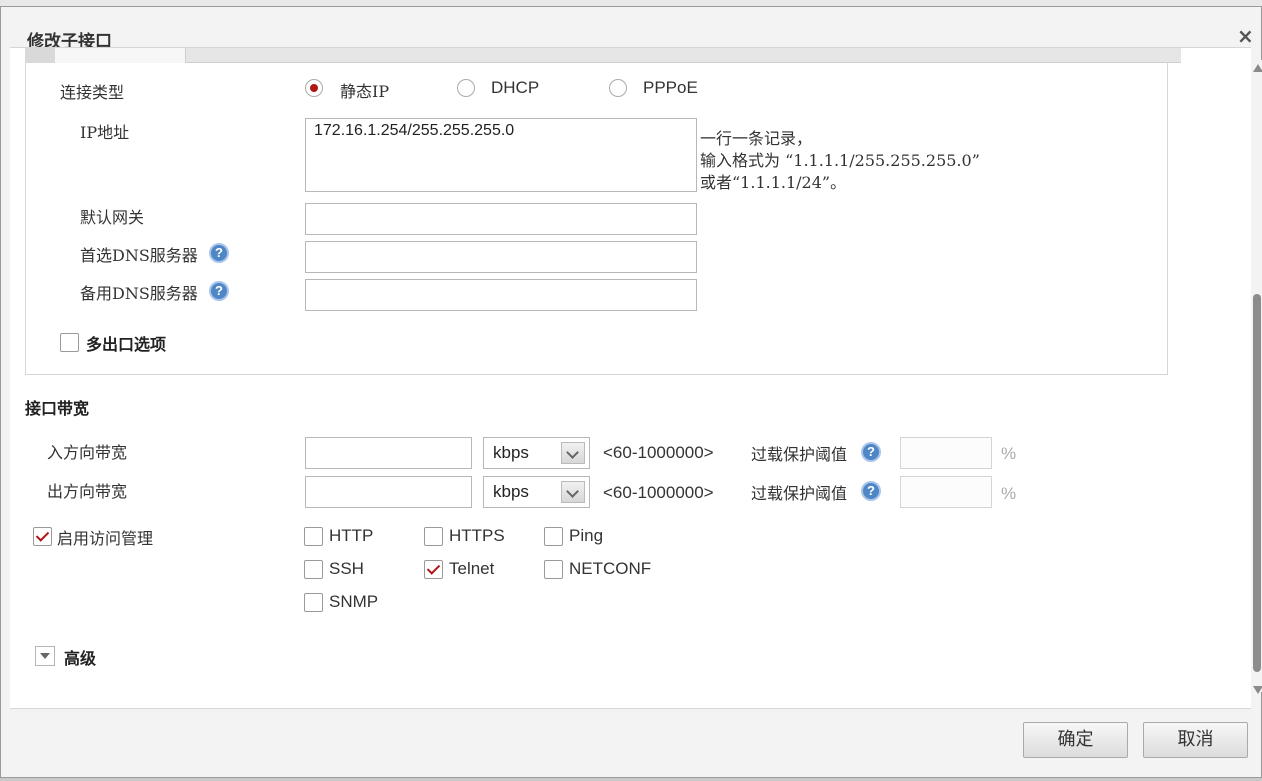 The image size is (1262, 781). Describe the element at coordinates (586, 536) in the screenshot. I see `ping-label: Ping` at that location.